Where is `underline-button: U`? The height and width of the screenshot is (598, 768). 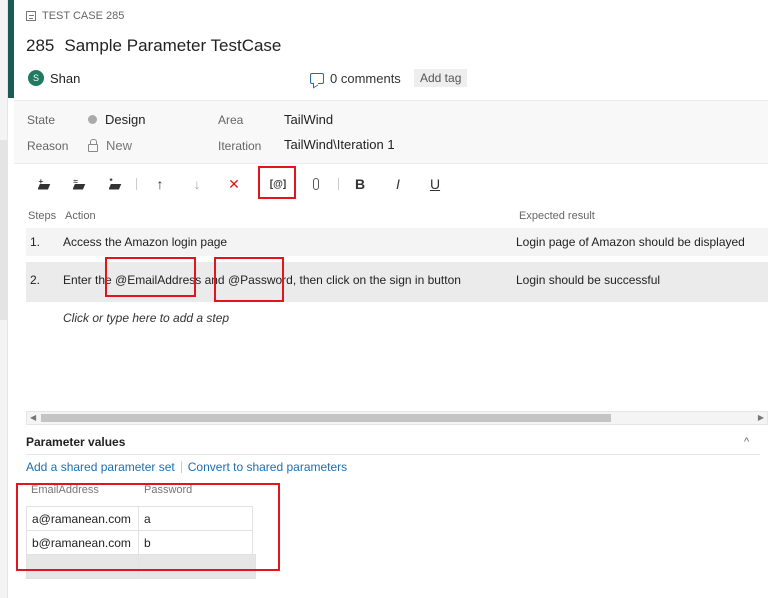
underline-button: U is located at coordinates (435, 184).